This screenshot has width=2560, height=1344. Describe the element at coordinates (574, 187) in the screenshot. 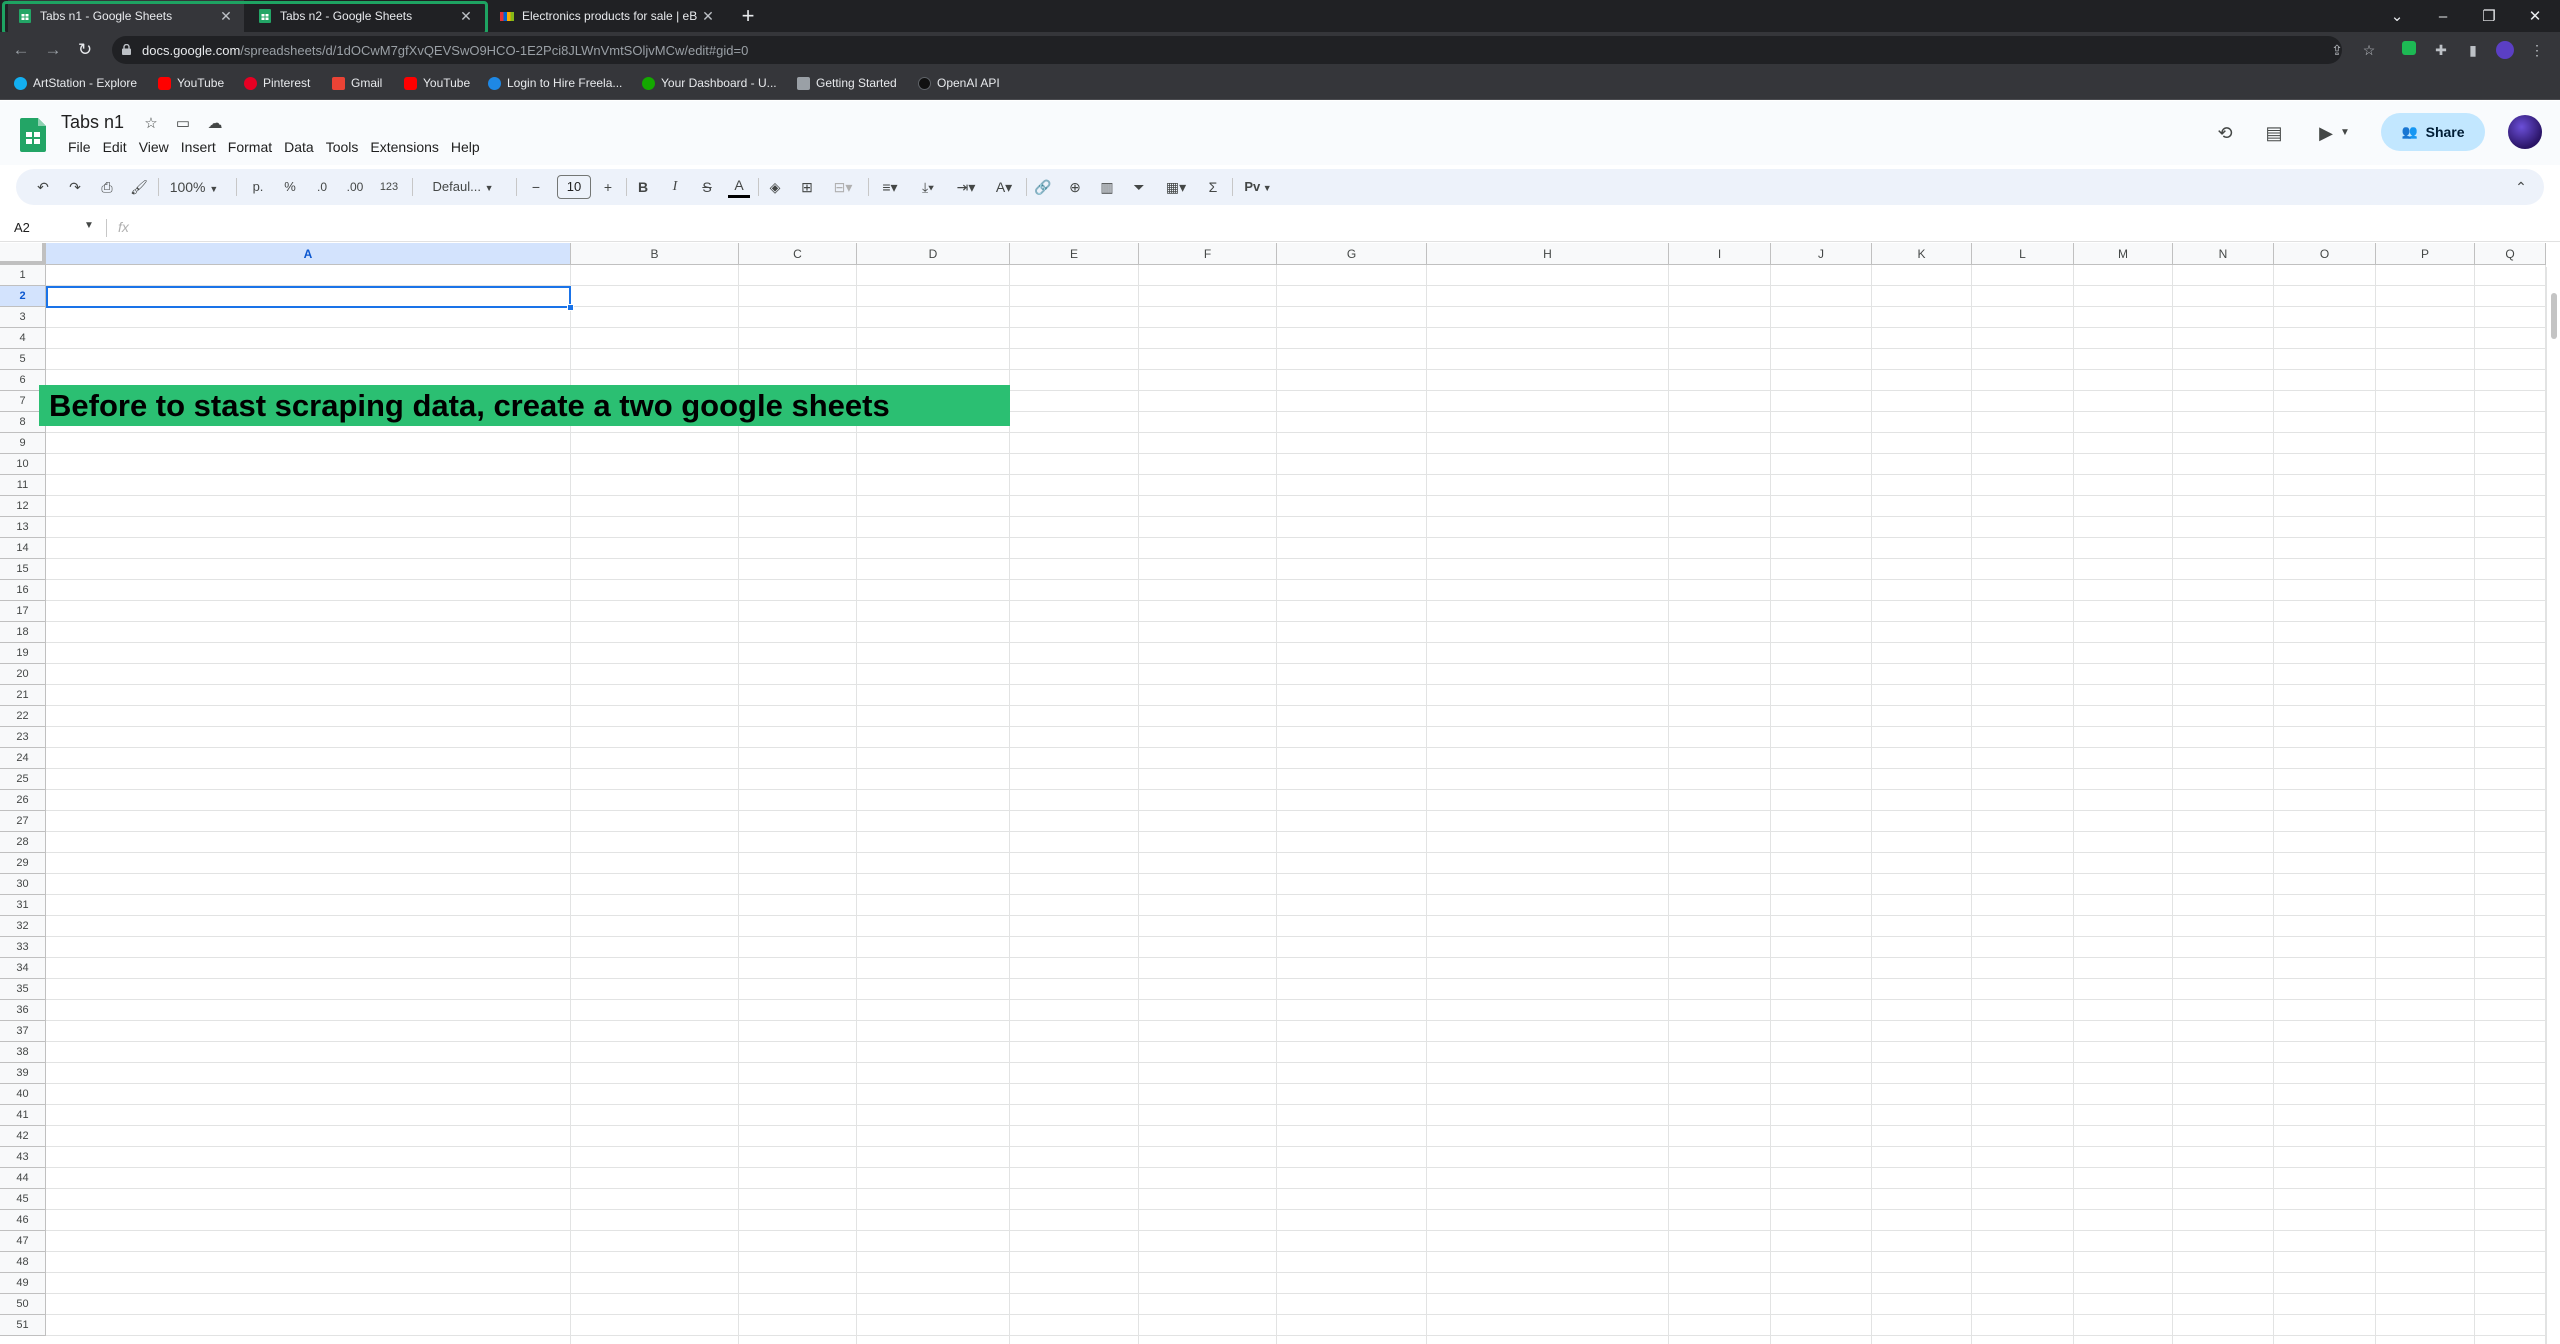

I see `font-size-input: 10` at that location.